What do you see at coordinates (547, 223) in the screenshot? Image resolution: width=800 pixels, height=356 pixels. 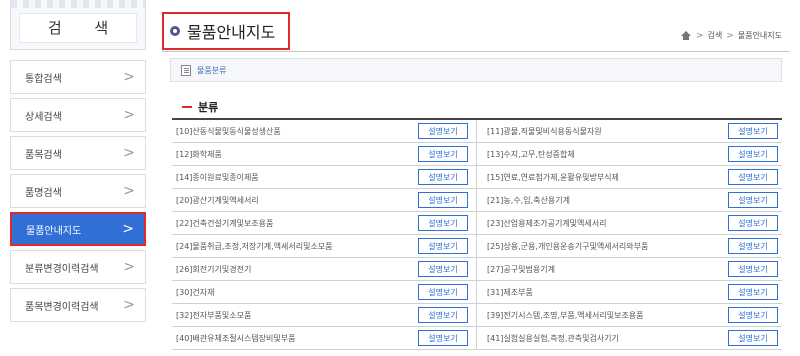 I see `category-name: [23]산업용제조가공기계및액세서리` at bounding box center [547, 223].